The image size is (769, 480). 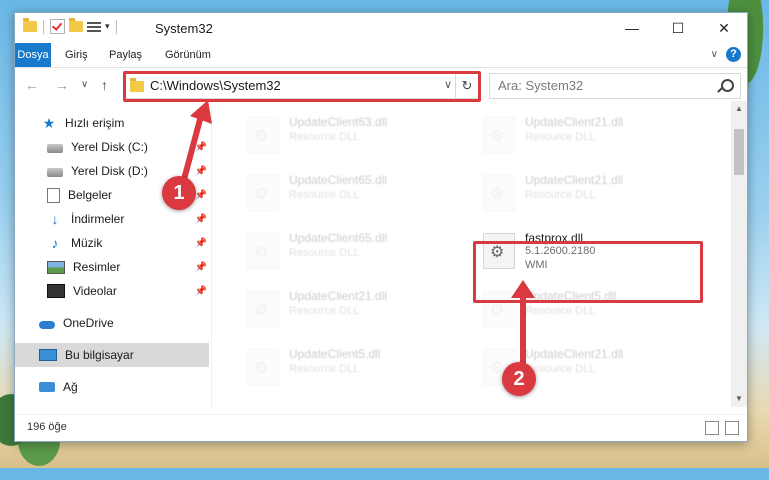 What do you see at coordinates (33, 55) in the screenshot?
I see `tab-file: Dosya` at bounding box center [33, 55].